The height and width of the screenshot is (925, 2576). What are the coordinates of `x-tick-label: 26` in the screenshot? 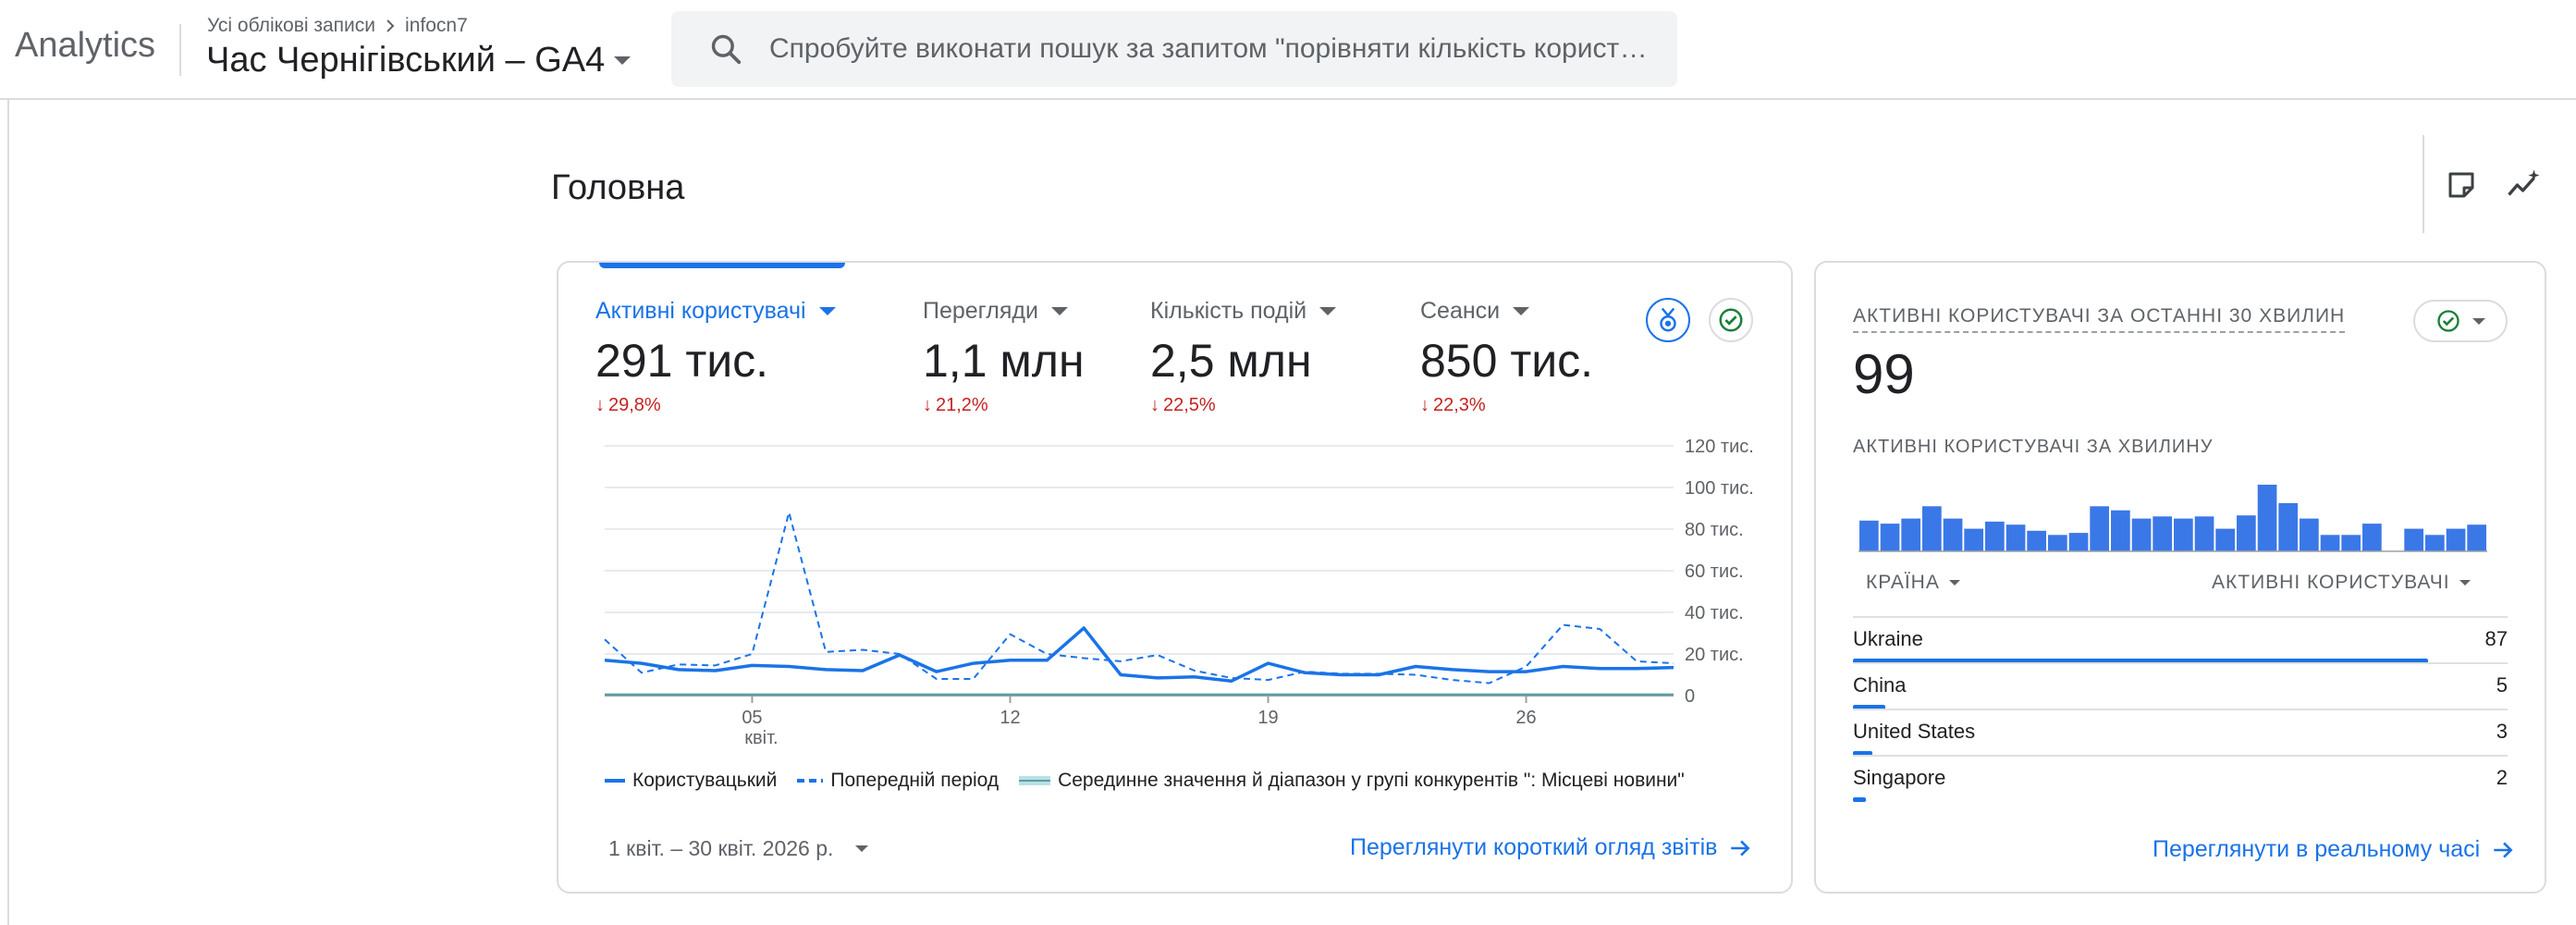 It's located at (1525, 718).